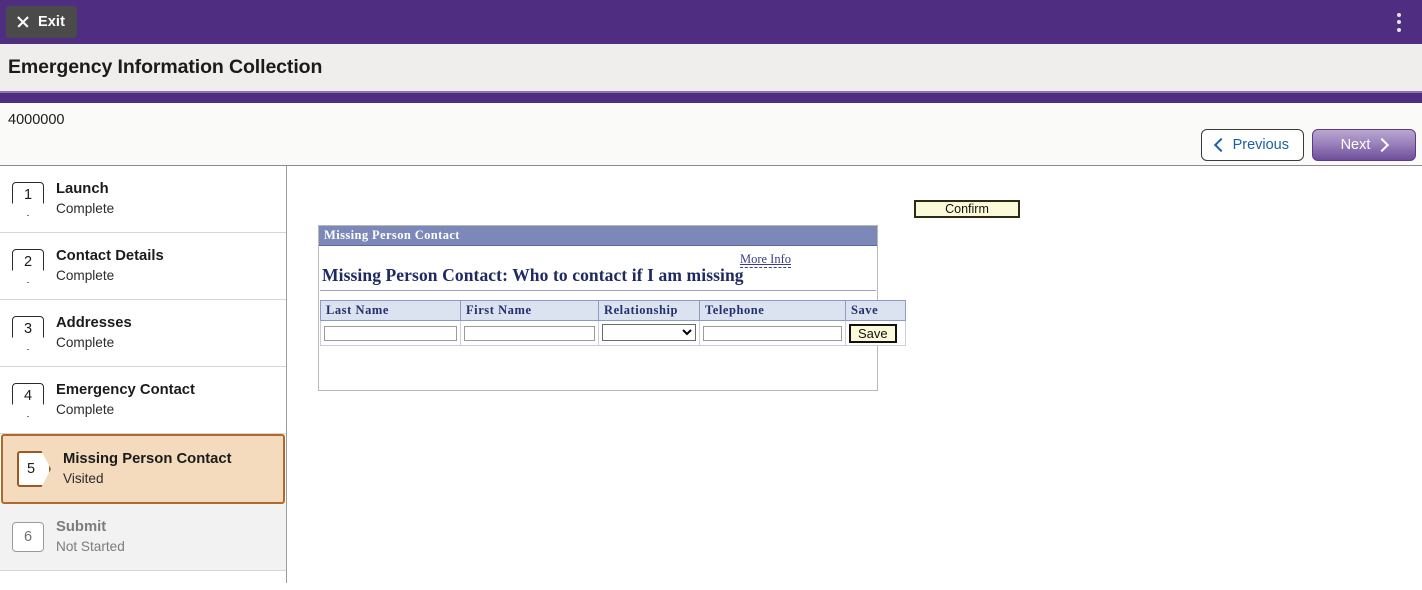  What do you see at coordinates (143, 199) in the screenshot?
I see `sidebar-step-launch: 1 Launch Complete` at bounding box center [143, 199].